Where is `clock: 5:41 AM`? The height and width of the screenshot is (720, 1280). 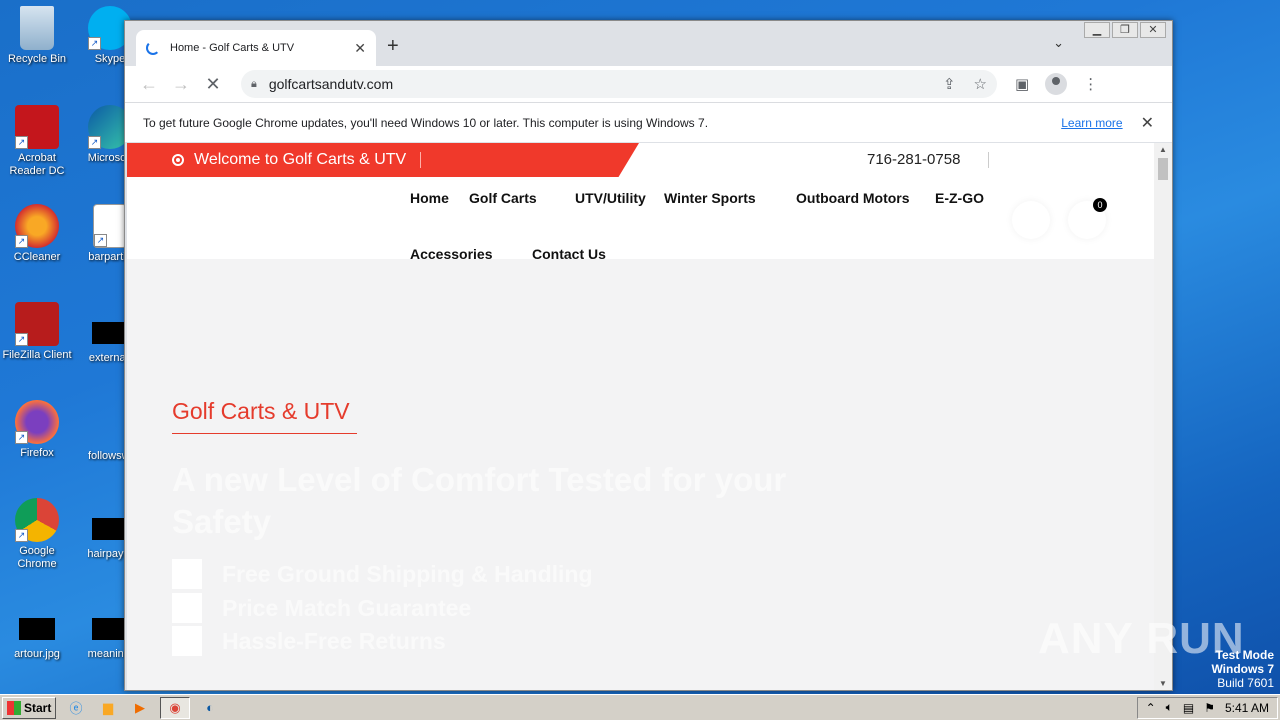
clock: 5:41 AM is located at coordinates (1247, 708).